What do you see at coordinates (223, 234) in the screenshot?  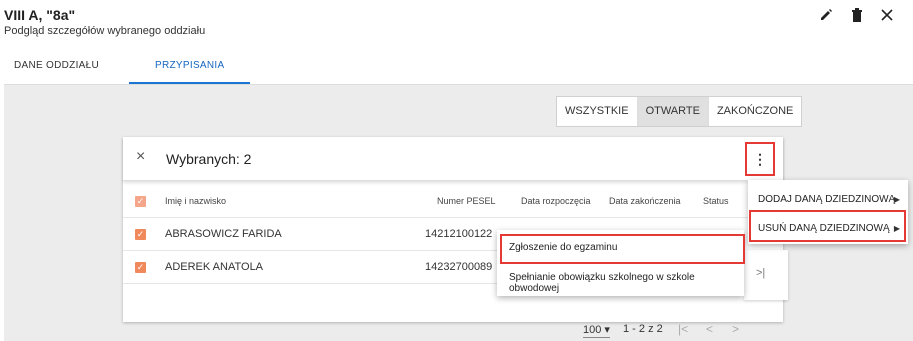 I see `student-name: ABRASOWICZ FARIDA` at bounding box center [223, 234].